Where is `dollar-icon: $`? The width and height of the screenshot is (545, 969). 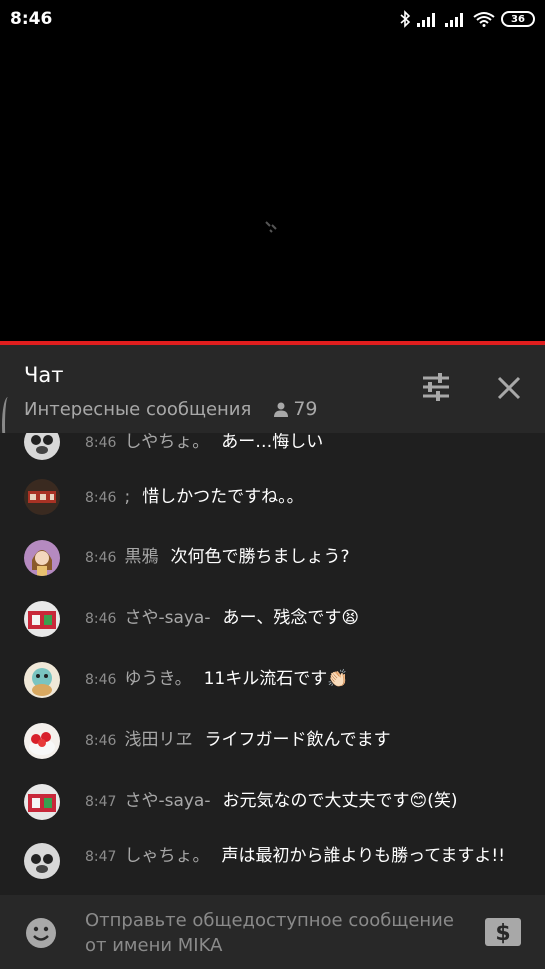 dollar-icon: $ is located at coordinates (503, 932).